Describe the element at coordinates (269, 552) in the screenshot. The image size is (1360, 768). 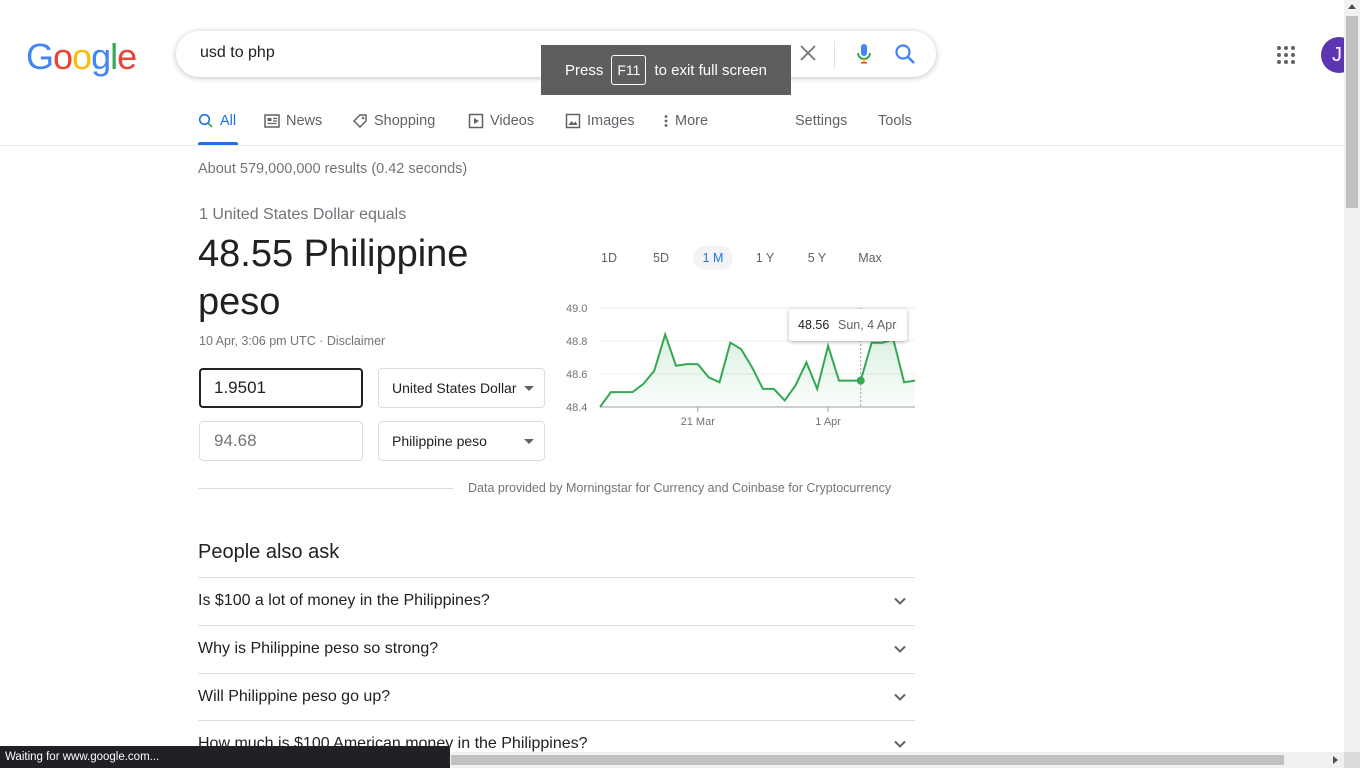
I see `people-also-ask-title: People also ask` at that location.